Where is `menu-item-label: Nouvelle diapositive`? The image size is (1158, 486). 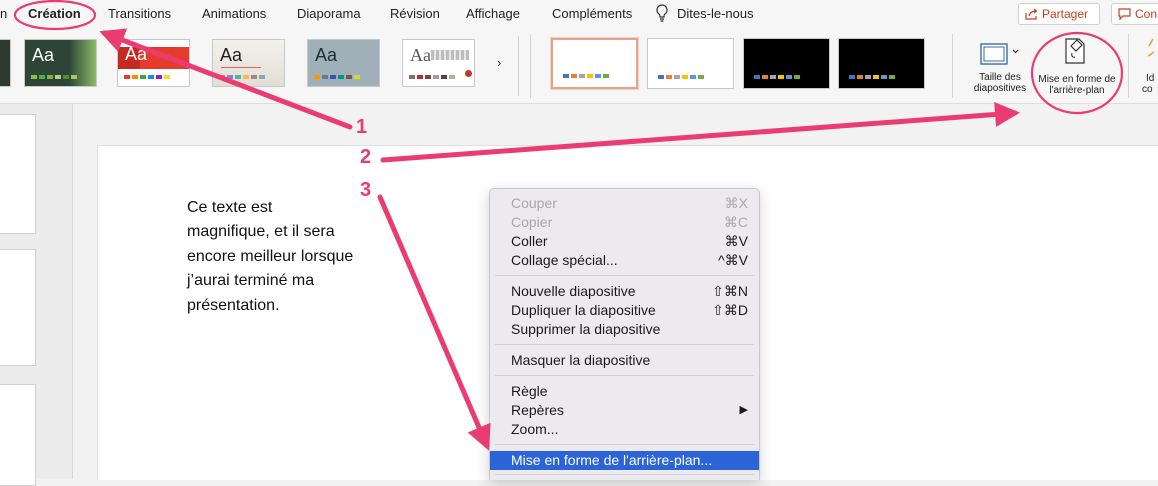
menu-item-label: Nouvelle diapositive is located at coordinates (573, 291).